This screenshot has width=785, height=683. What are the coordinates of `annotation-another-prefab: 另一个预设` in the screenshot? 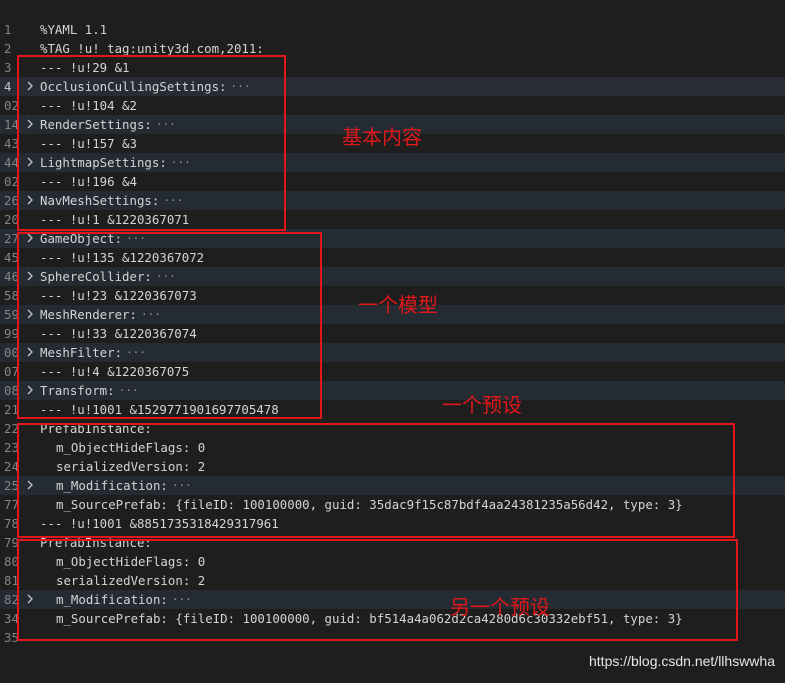 It's located at (500, 607).